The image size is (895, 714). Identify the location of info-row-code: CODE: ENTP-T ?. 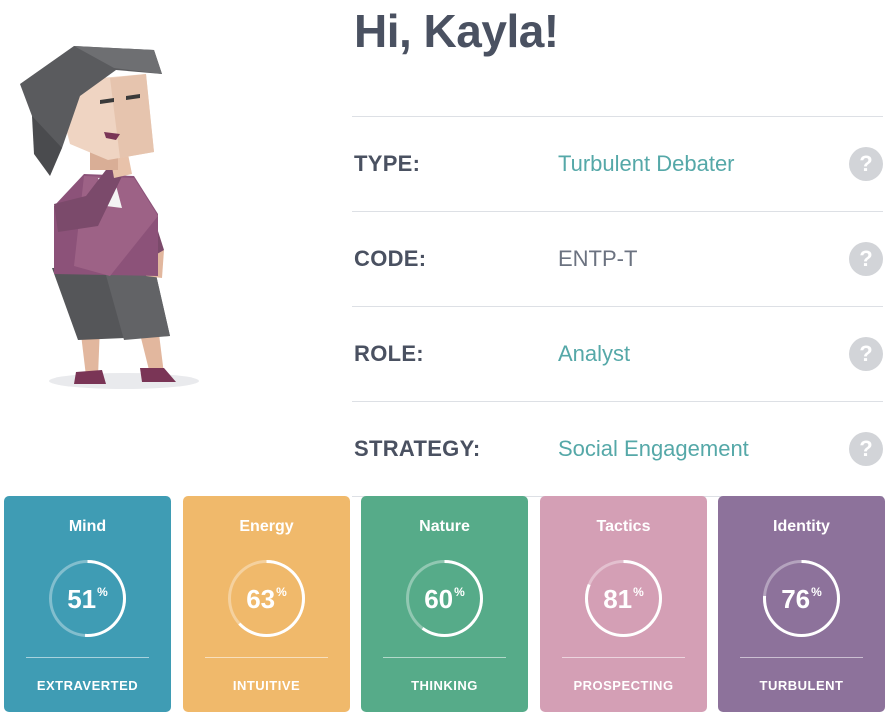
(617, 258).